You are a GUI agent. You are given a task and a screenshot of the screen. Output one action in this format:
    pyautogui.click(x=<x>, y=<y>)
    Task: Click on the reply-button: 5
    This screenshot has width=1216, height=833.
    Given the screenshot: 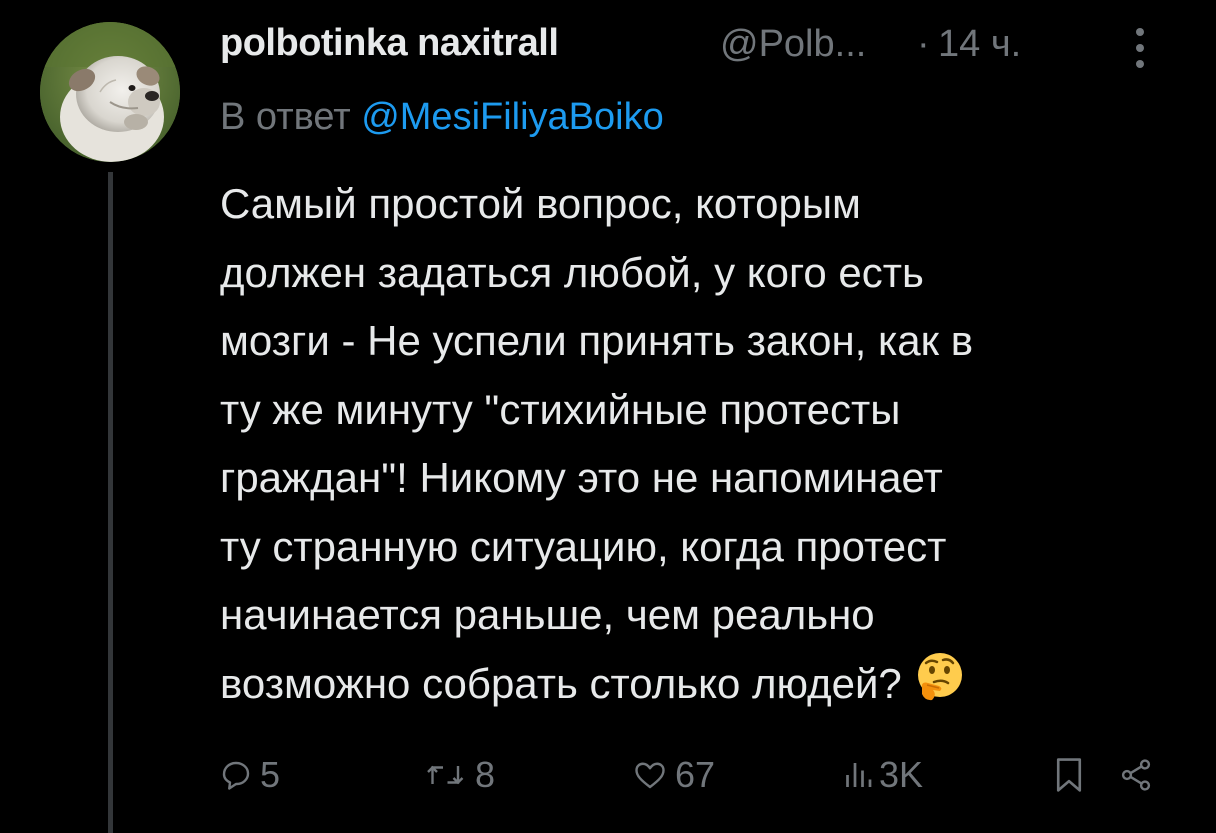 What is the action you would take?
    pyautogui.click(x=249, y=775)
    